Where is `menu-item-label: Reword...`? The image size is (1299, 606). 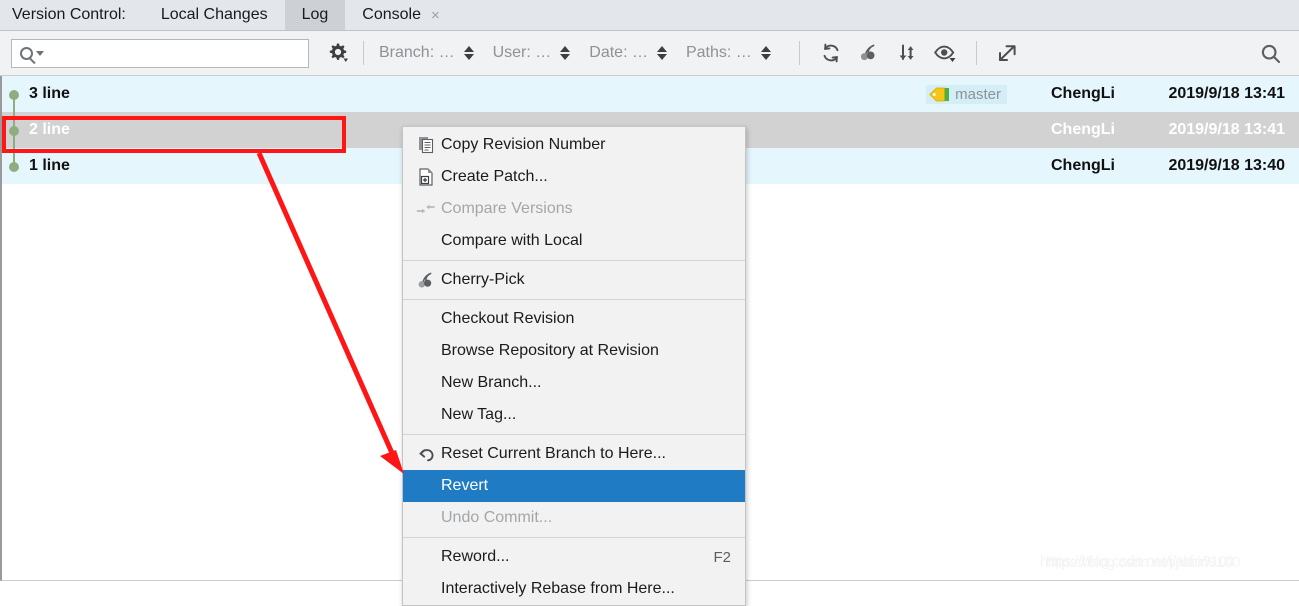
menu-item-label: Reword... is located at coordinates (475, 556).